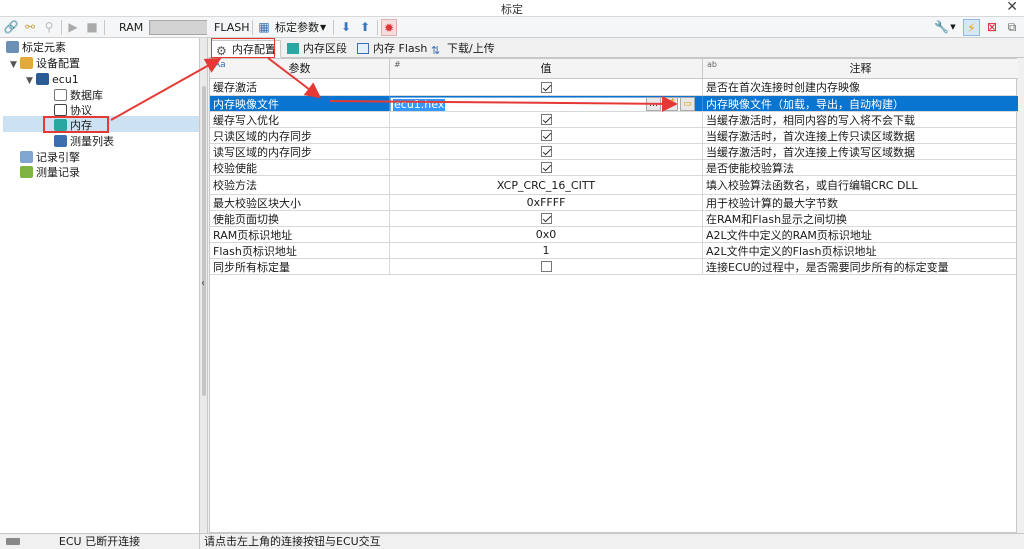 This screenshot has width=1024, height=549. I want to click on param-cell: RAM页标识地址, so click(300, 234).